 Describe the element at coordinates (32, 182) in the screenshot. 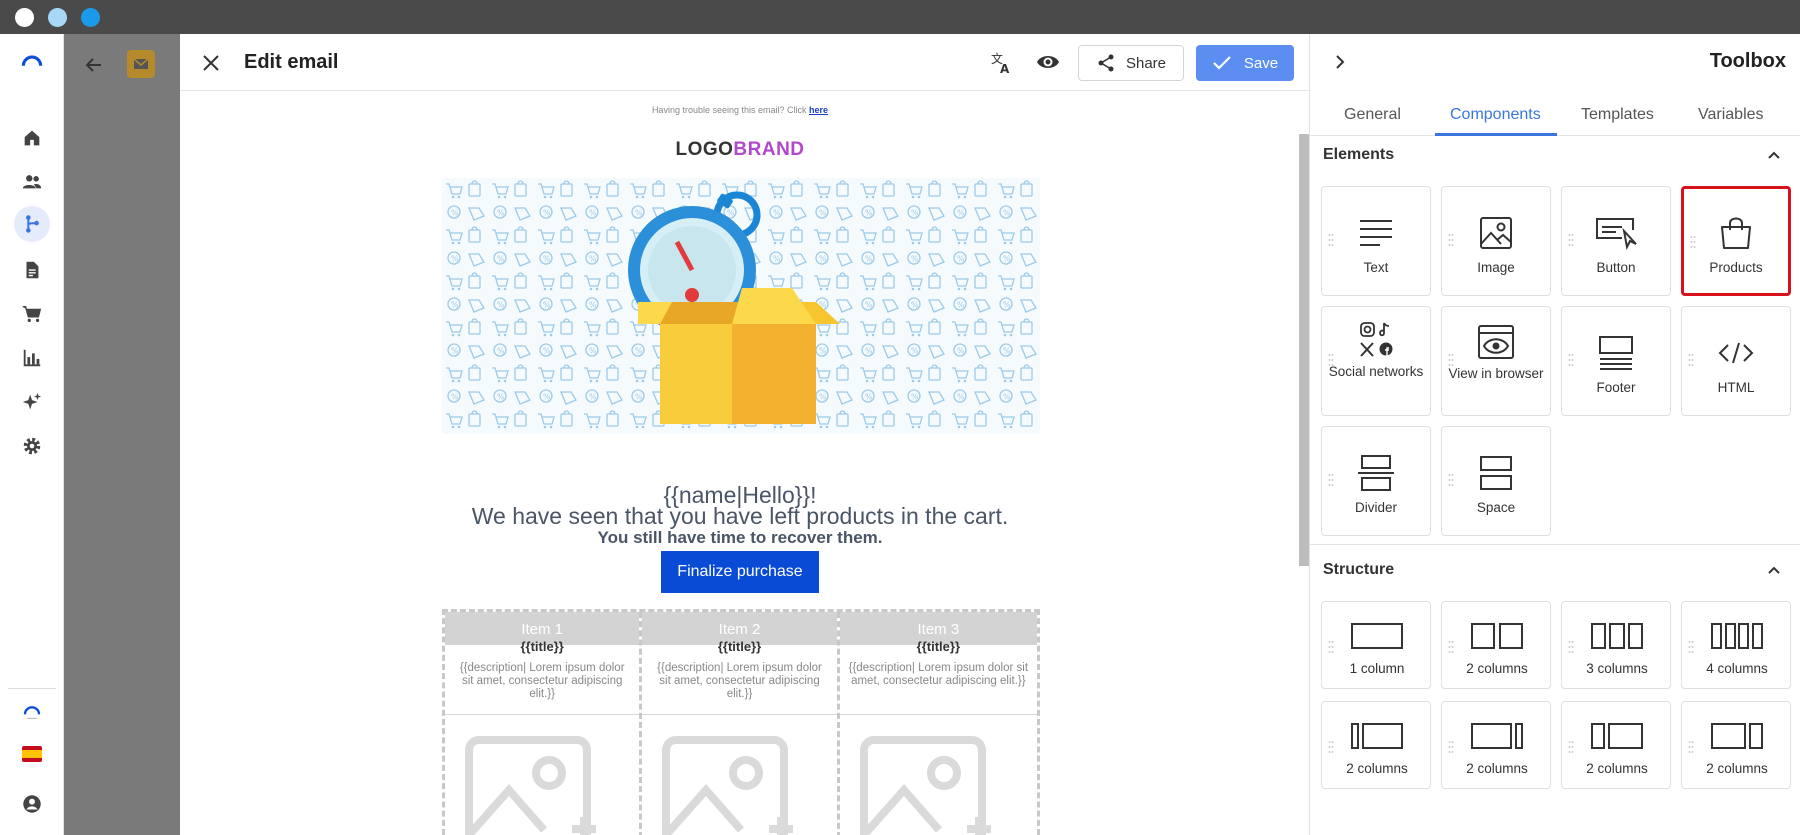

I see `contacts-icon` at that location.